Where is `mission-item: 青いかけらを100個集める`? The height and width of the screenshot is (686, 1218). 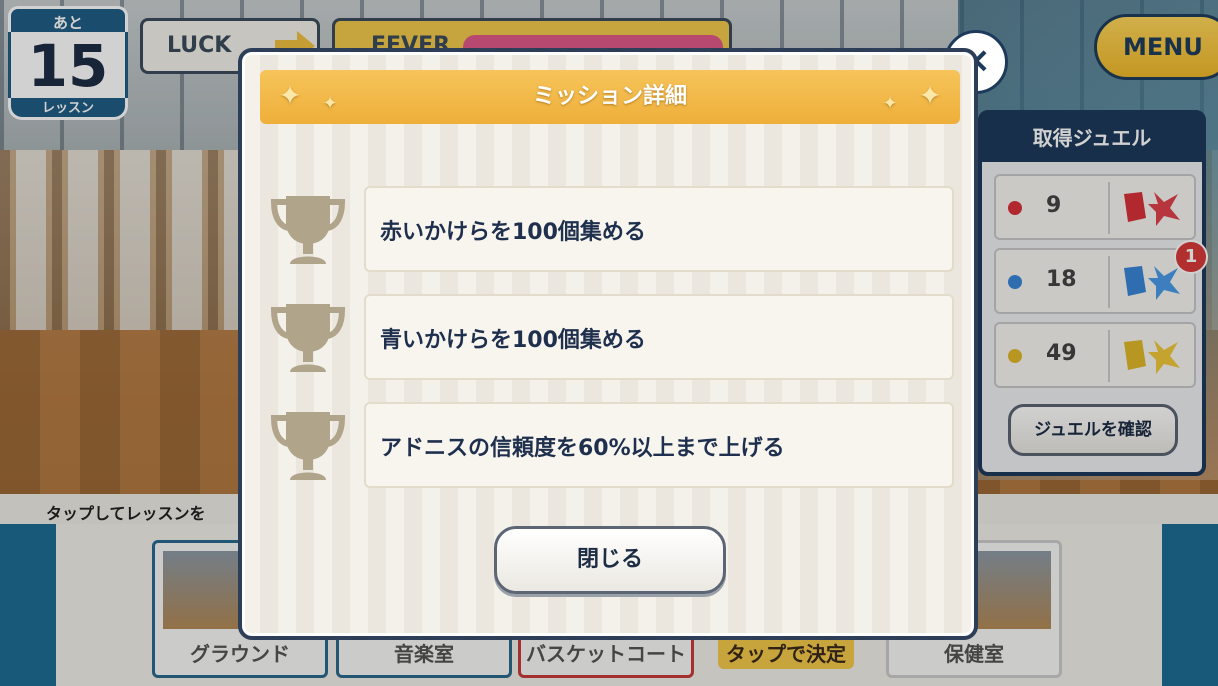
mission-item: 青いかけらを100個集める is located at coordinates (609, 337).